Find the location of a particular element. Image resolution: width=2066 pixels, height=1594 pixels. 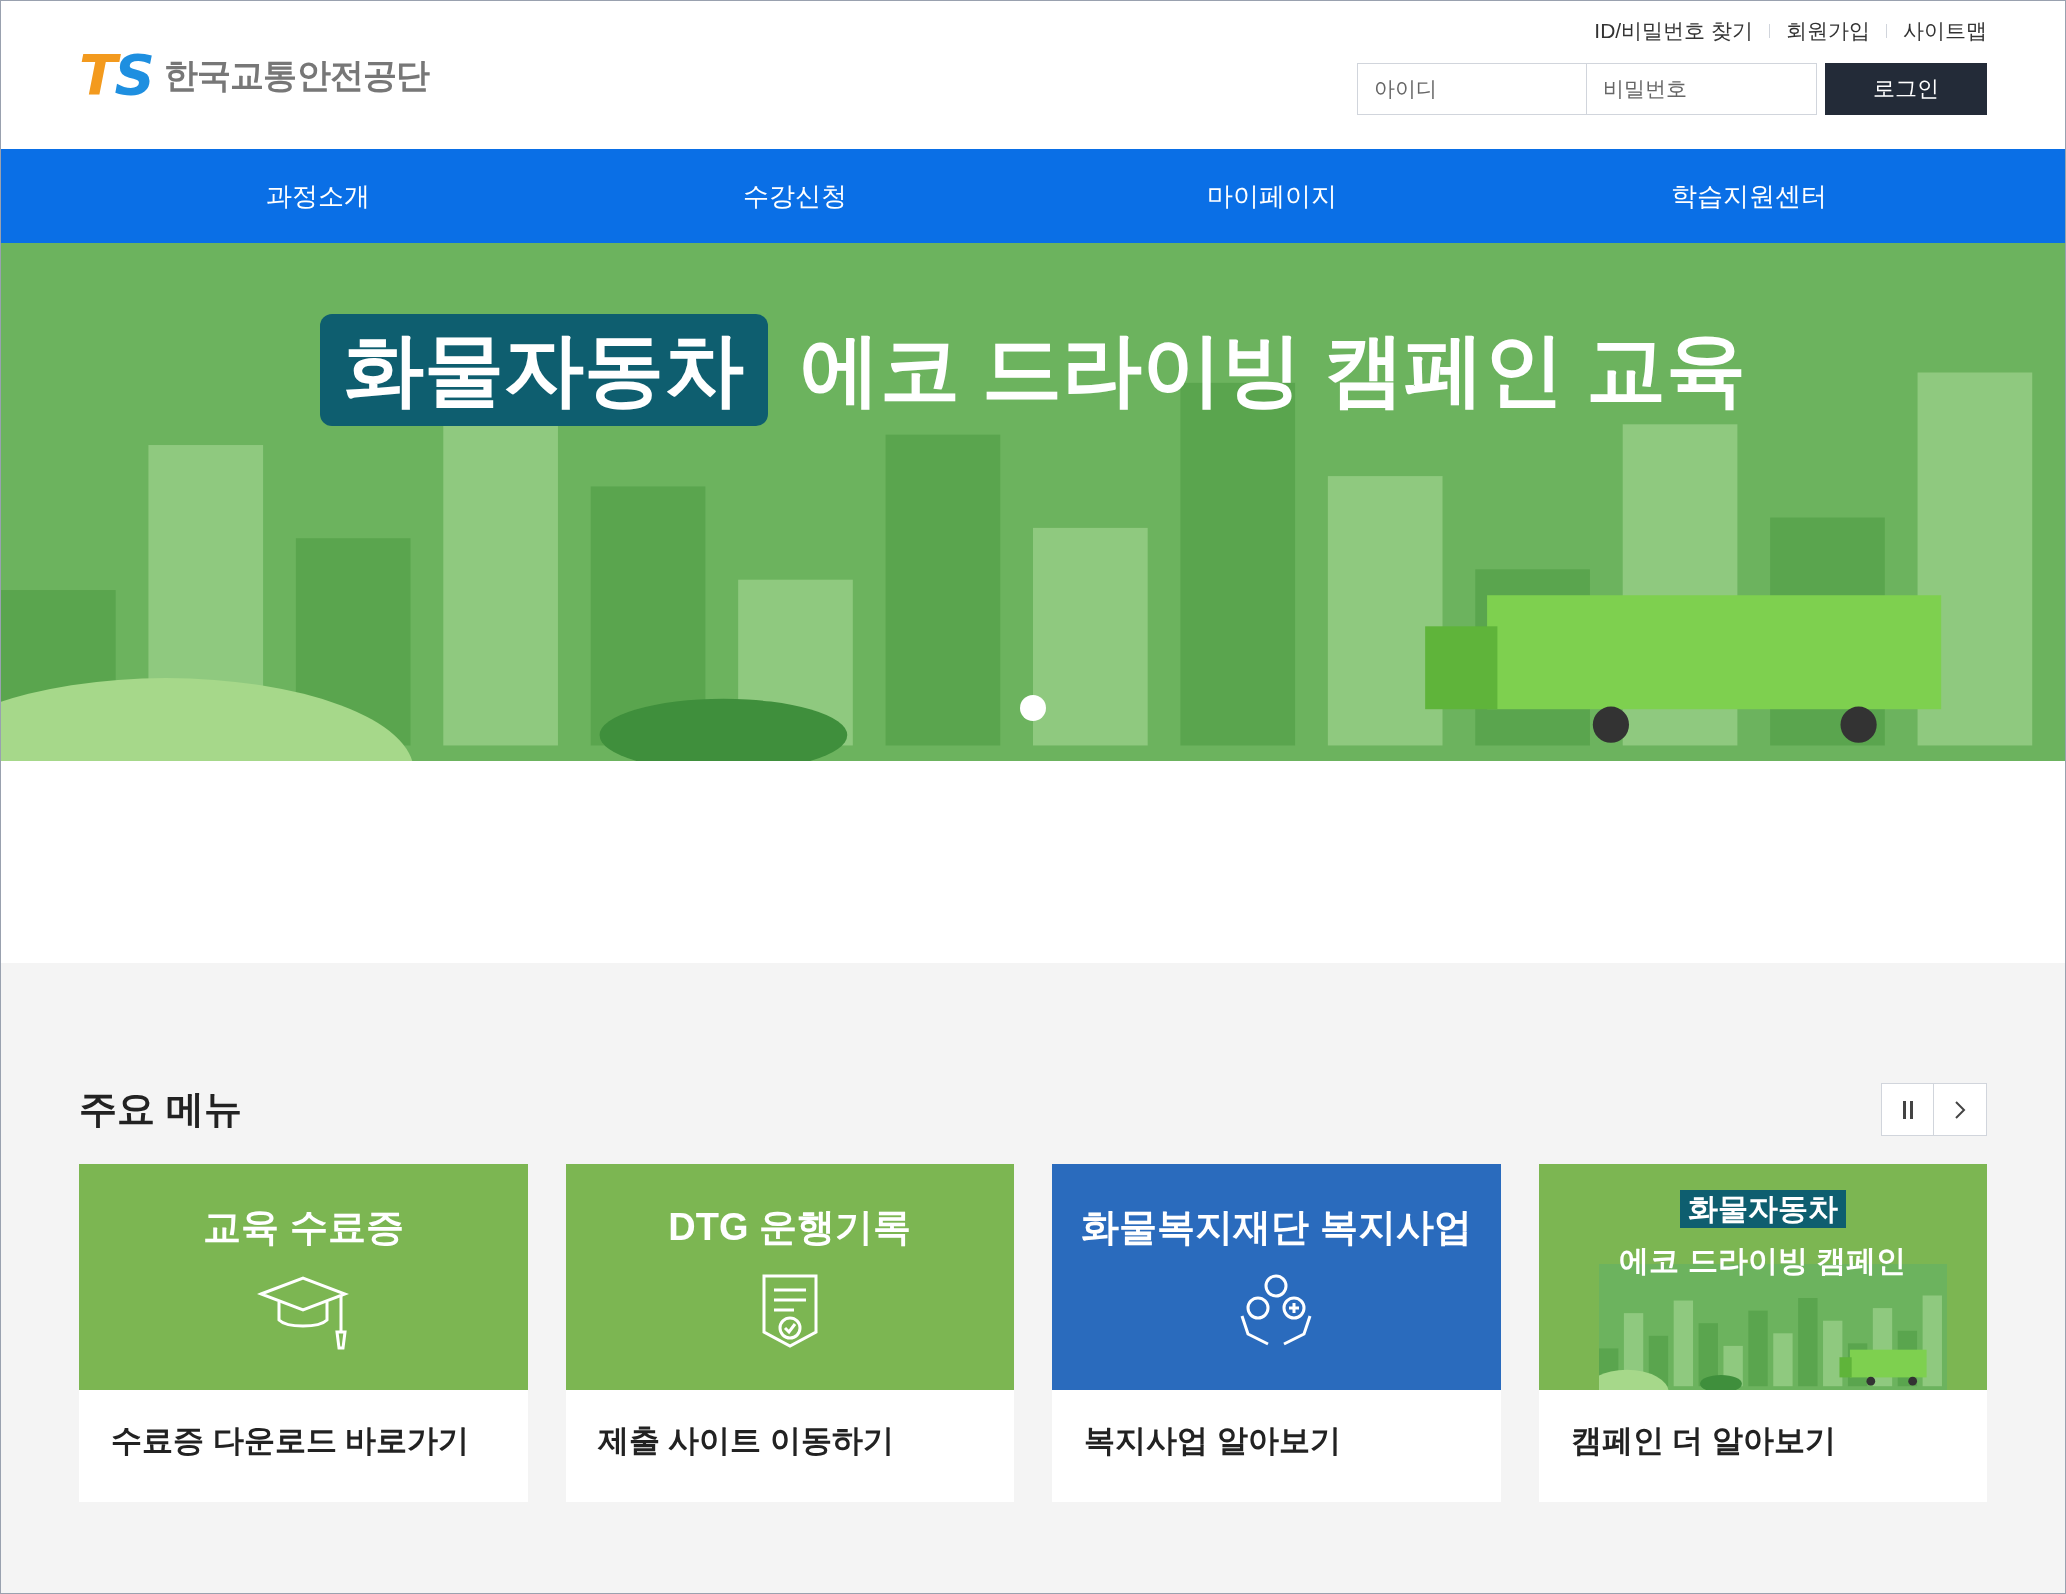

organization-name: 한국교통안전공단 is located at coordinates (296, 75).